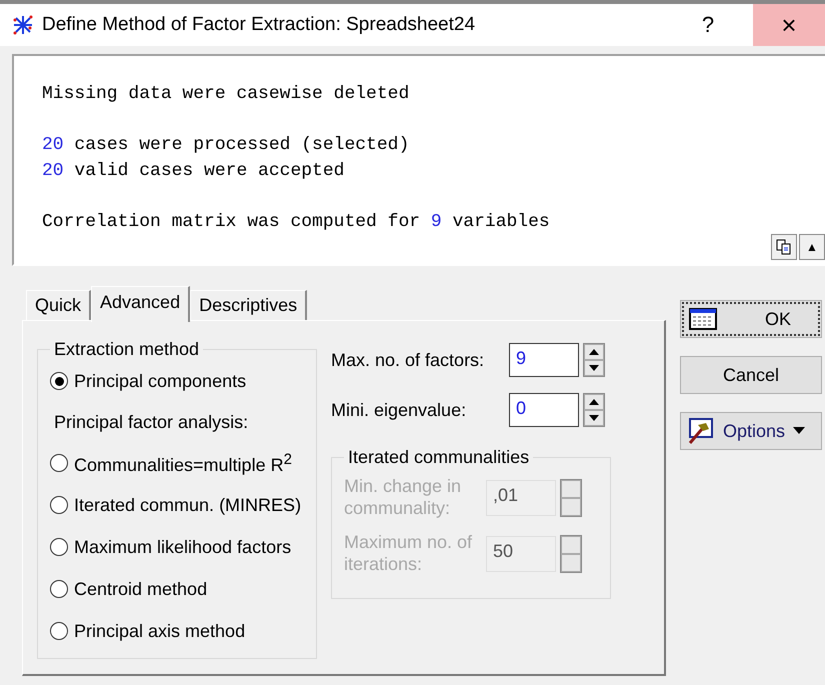  I want to click on field-label: Max. no. of factors:, so click(408, 360).